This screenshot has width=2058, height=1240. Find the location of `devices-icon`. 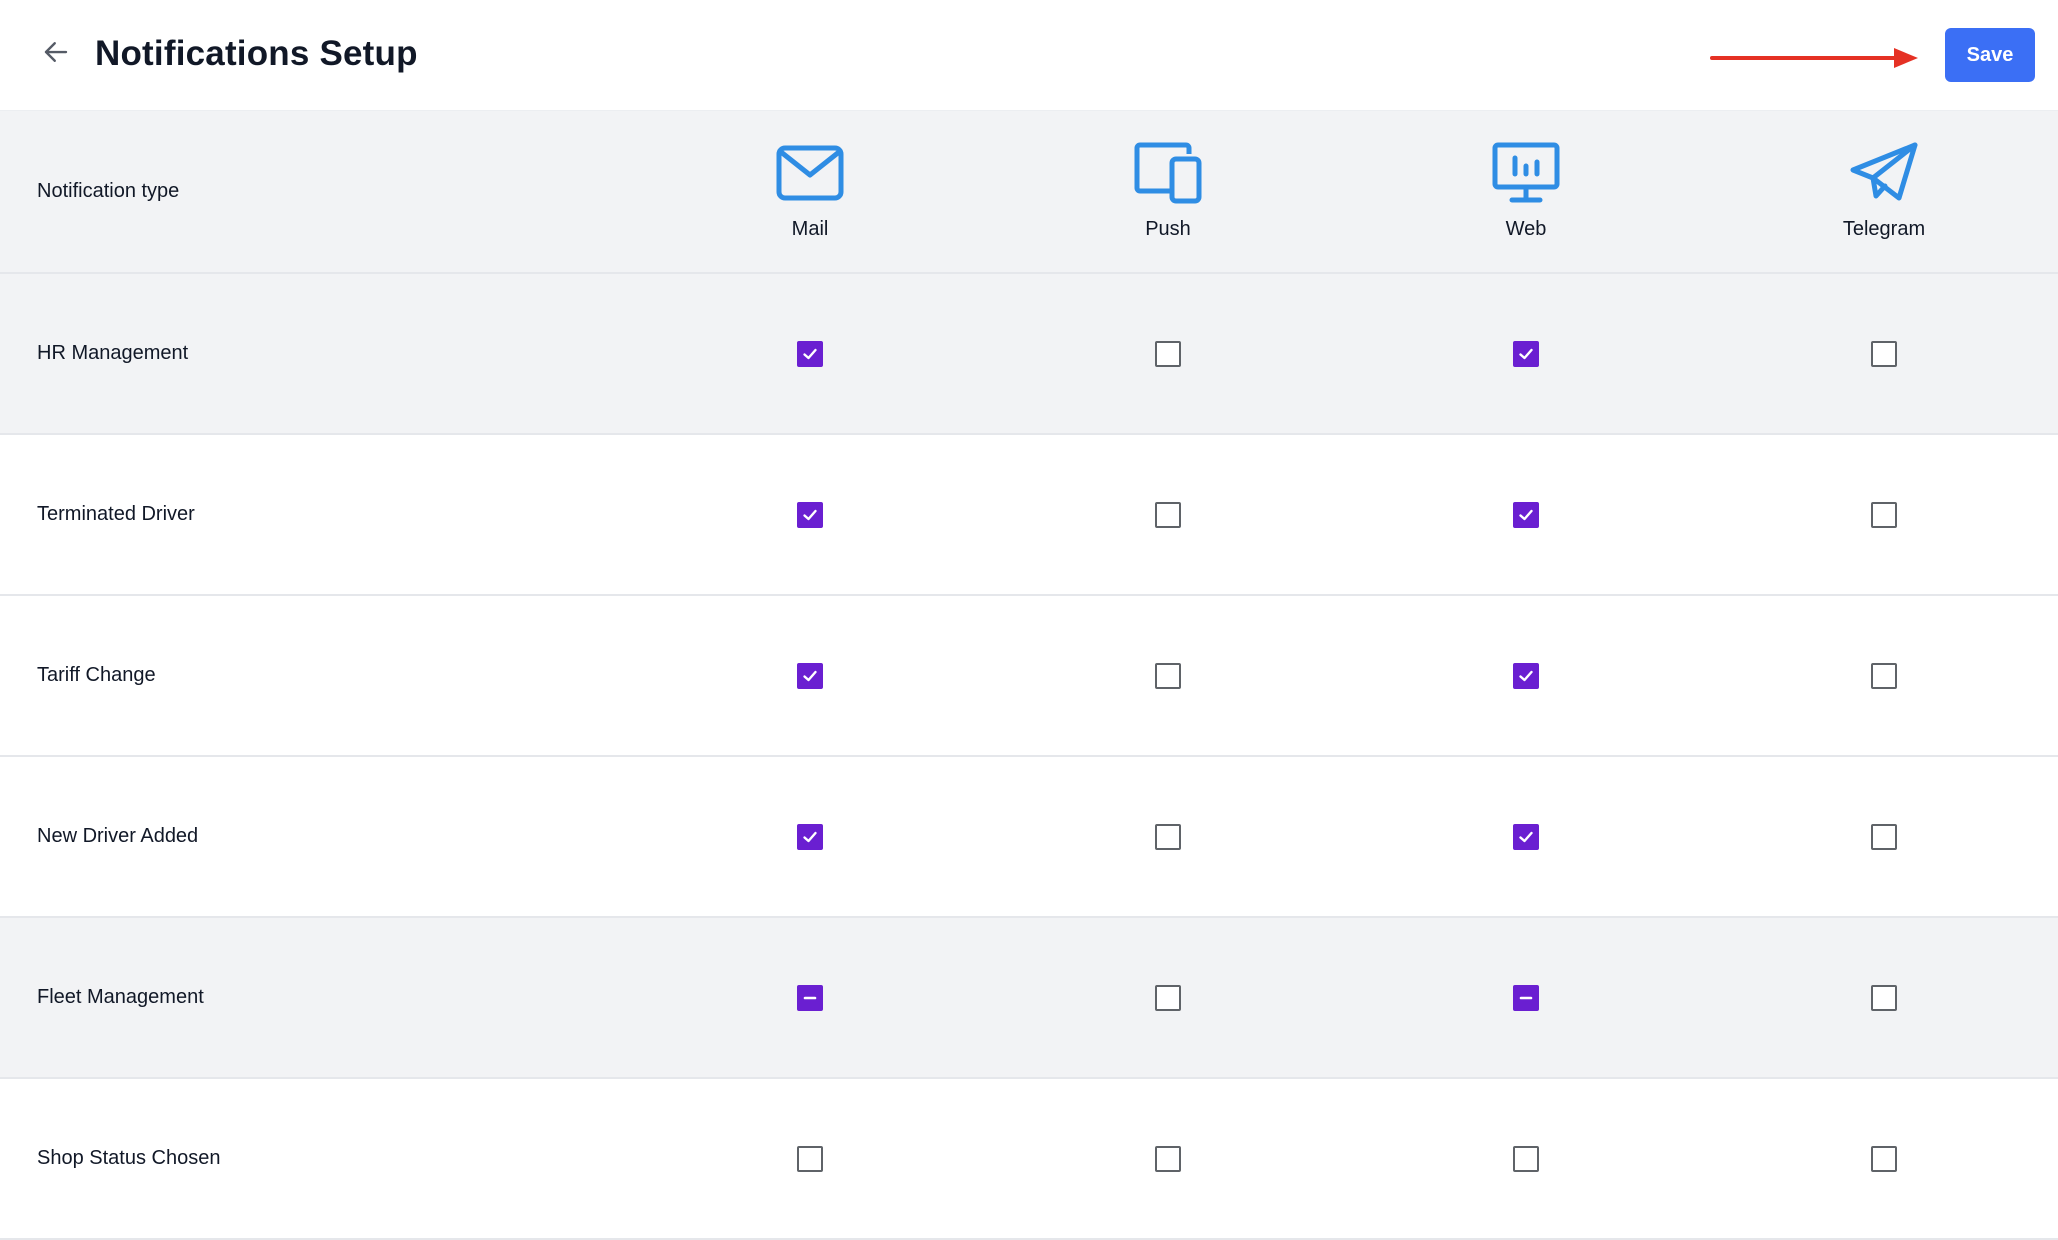

devices-icon is located at coordinates (1168, 173).